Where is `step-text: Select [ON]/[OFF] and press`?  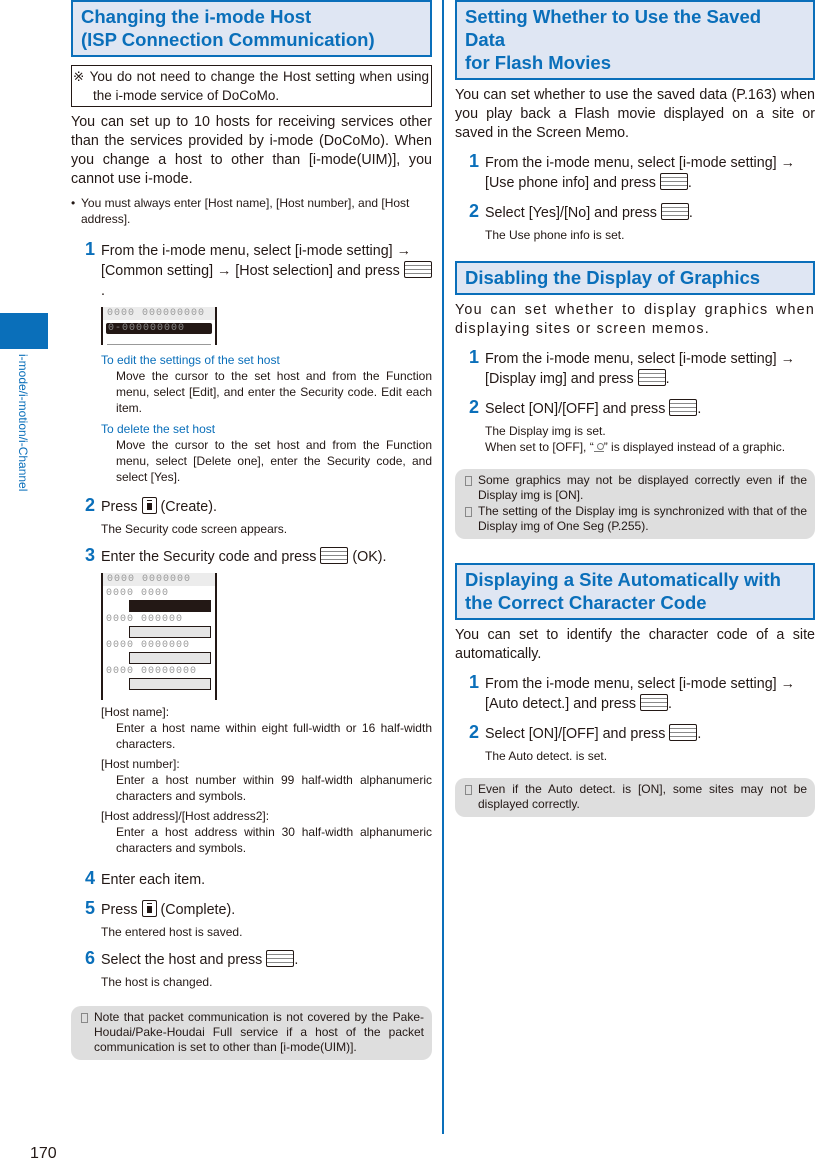 step-text: Select [ON]/[OFF] and press is located at coordinates (575, 409).